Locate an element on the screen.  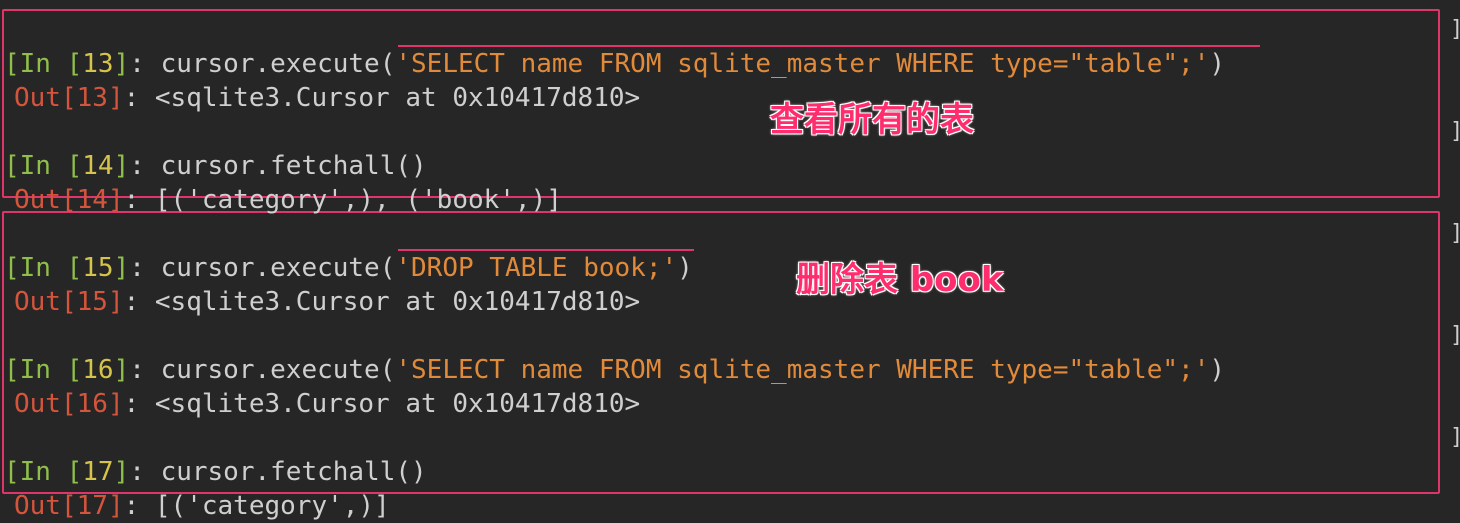
cell-bracket-14: ] is located at coordinates (1455, 132).